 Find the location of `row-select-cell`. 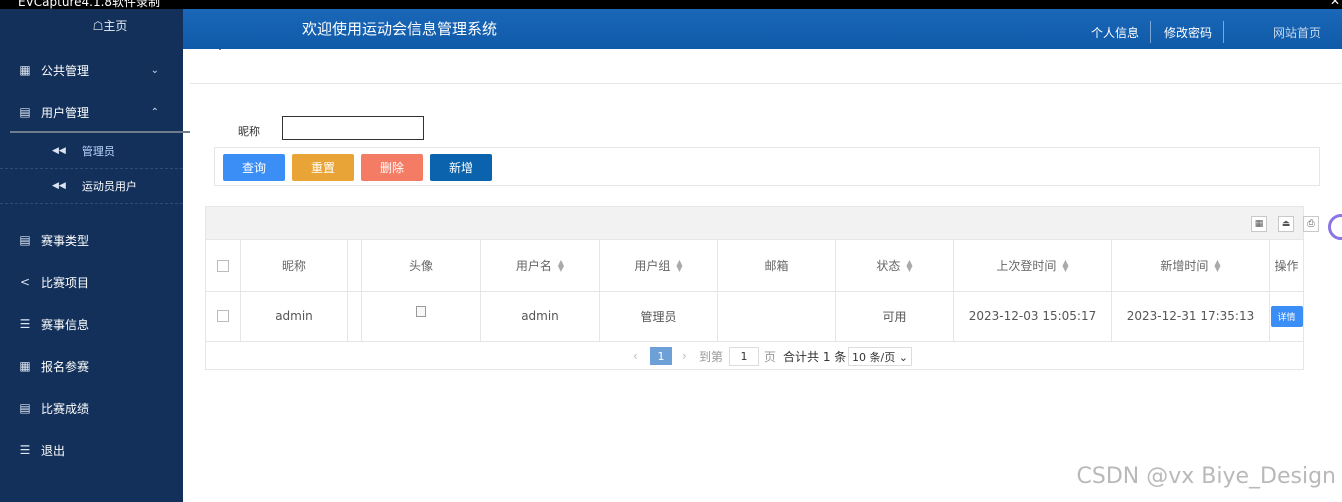

row-select-cell is located at coordinates (223, 316).